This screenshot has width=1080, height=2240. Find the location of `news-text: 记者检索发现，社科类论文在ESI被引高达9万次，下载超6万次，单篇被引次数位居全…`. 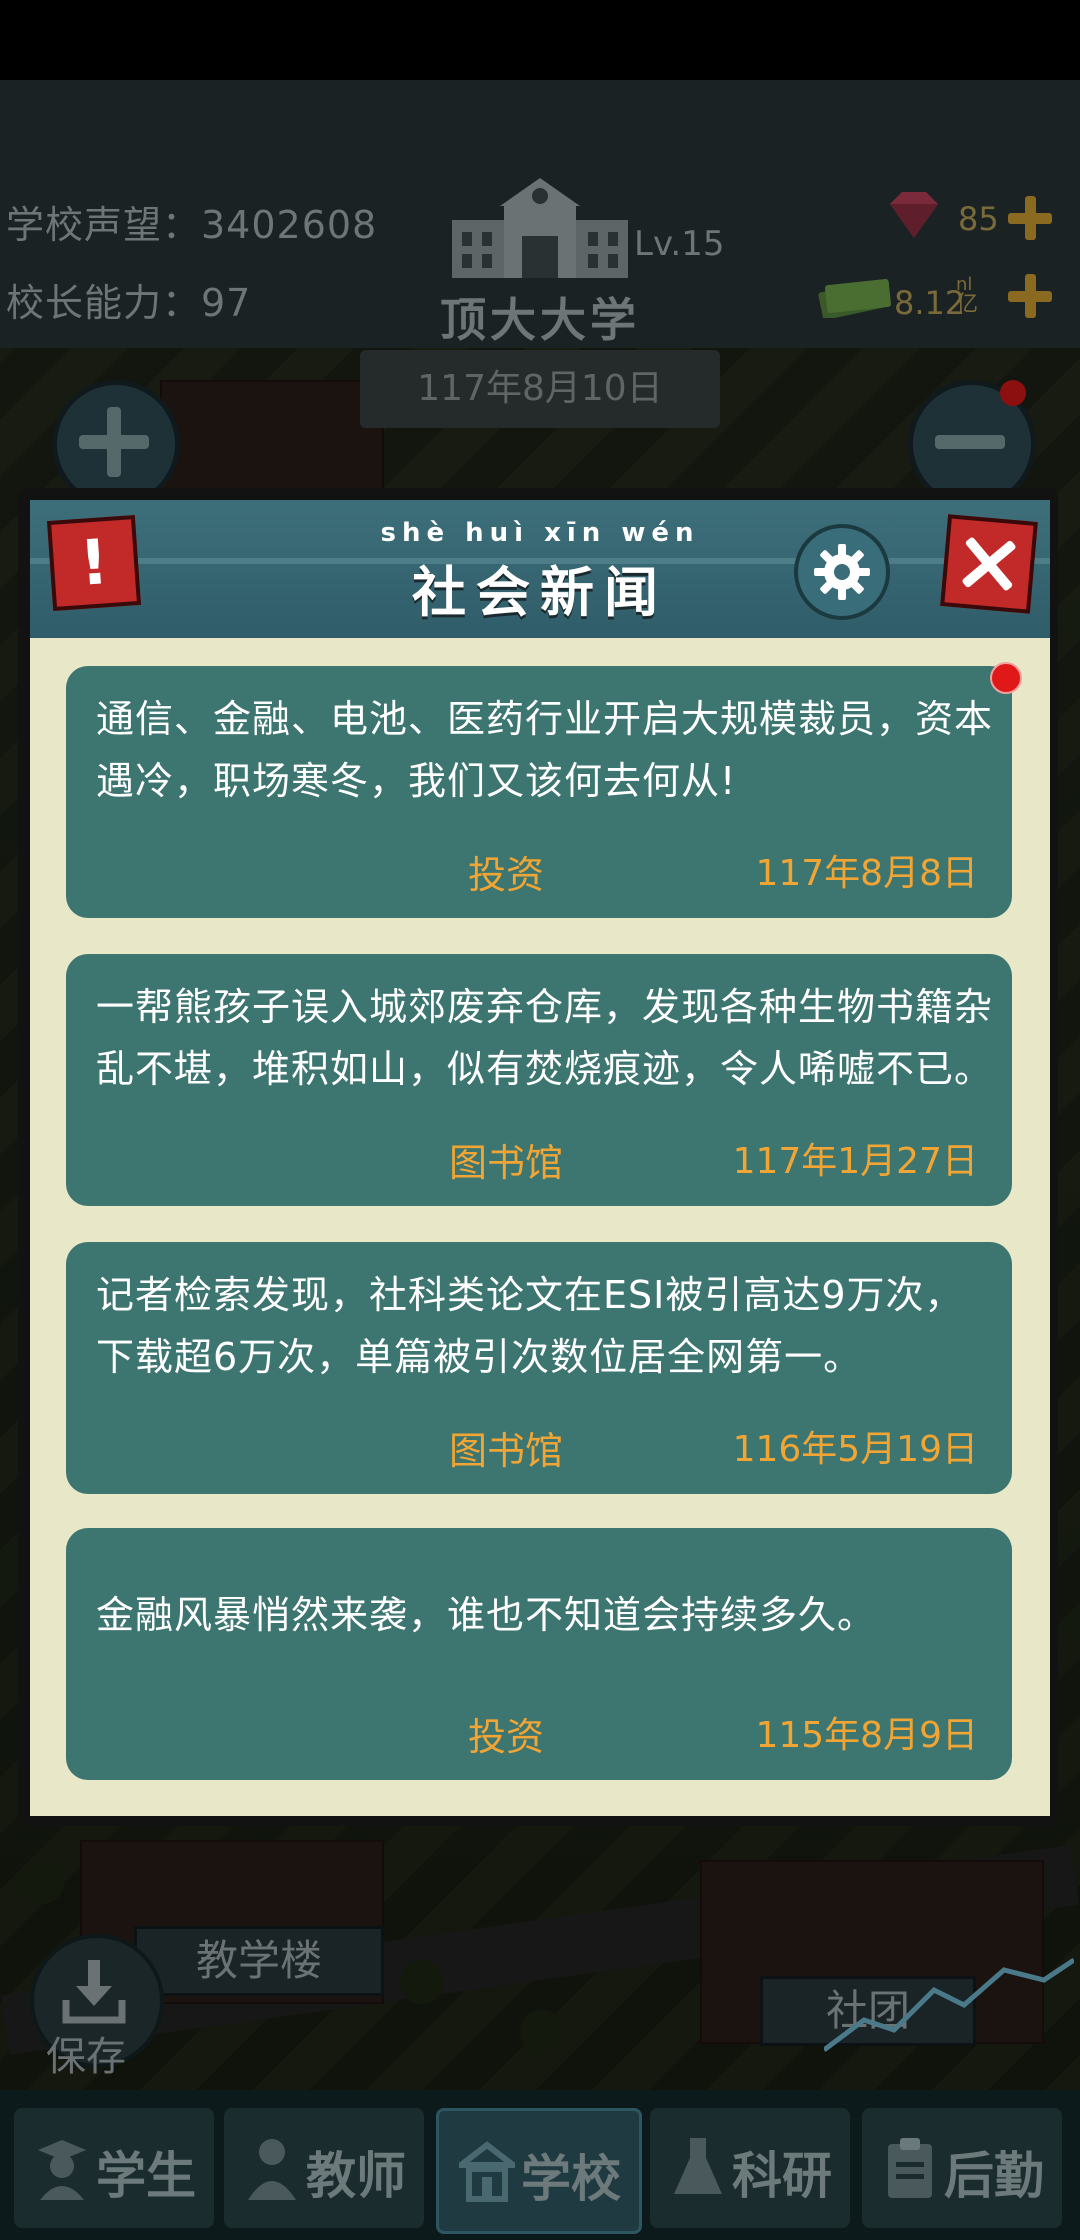

news-text: 记者检索发现，社科类论文在ESI被引高达9万次，下载超6万次，单篇被引次数位居全… is located at coordinates (530, 1326).